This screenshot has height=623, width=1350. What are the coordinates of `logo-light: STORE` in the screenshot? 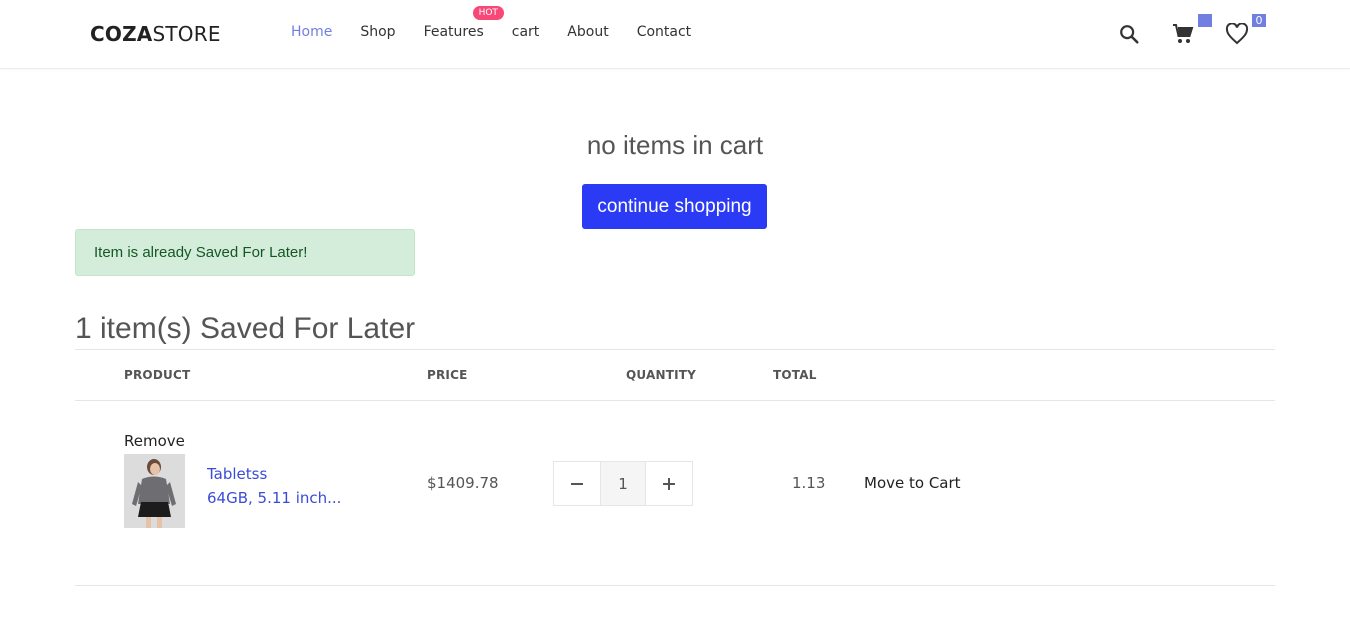 It's located at (186, 34).